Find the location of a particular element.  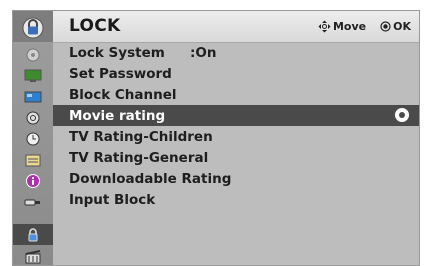

menu-item-input-block: Input Block is located at coordinates (236, 199).